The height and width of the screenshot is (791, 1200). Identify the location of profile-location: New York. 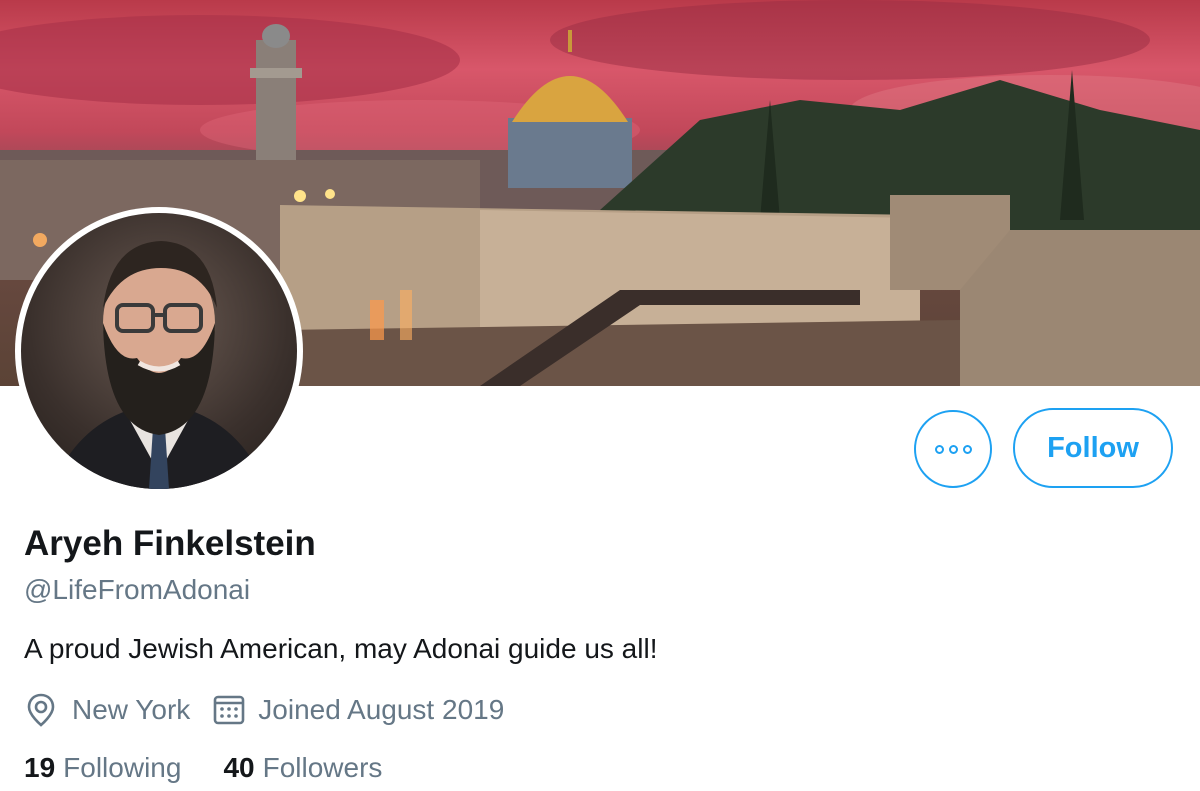
(107, 710).